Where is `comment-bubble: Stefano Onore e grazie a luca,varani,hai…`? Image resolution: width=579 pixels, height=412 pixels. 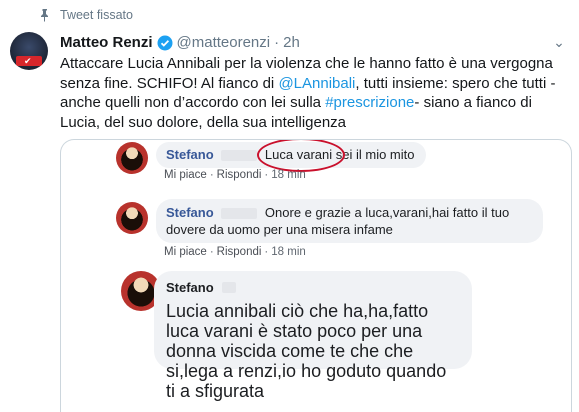
comment-bubble: Stefano Onore e grazie a luca,varani,hai… is located at coordinates (349, 221).